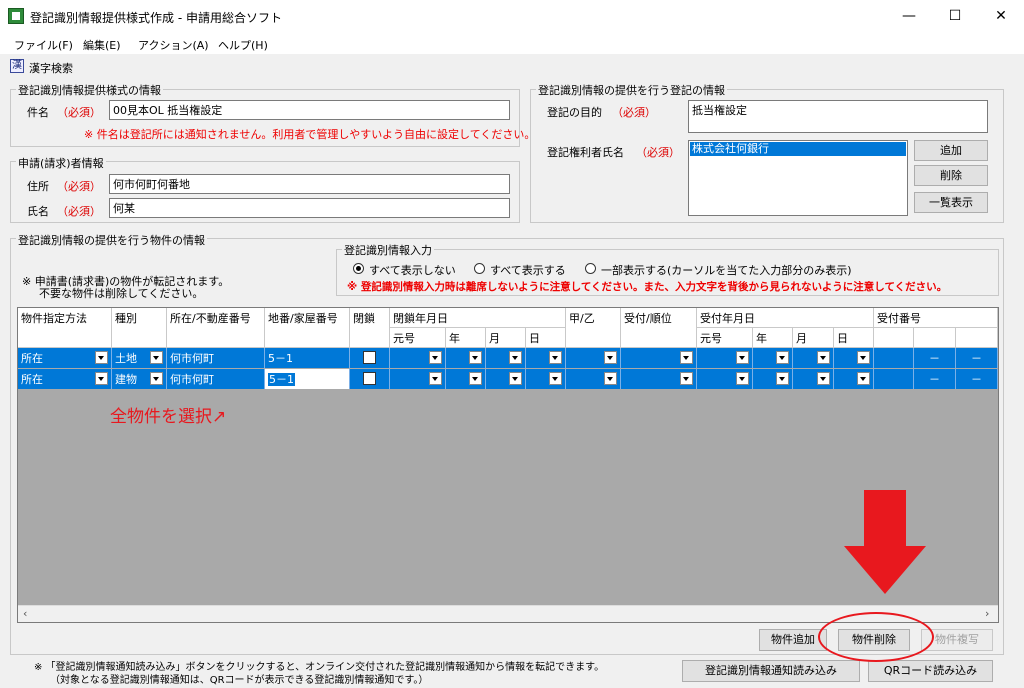  I want to click on col-r-era-header: 元号, so click(725, 338).